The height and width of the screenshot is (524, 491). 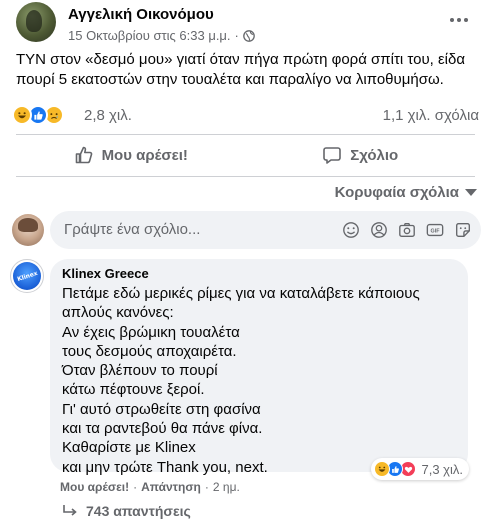 What do you see at coordinates (83, 155) in the screenshot?
I see `thumbs-up-icon` at bounding box center [83, 155].